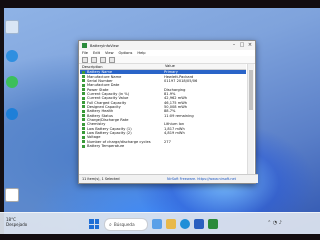  Describe the element at coordinates (167, 141) in the screenshot. I see `row-value: 277` at that location.